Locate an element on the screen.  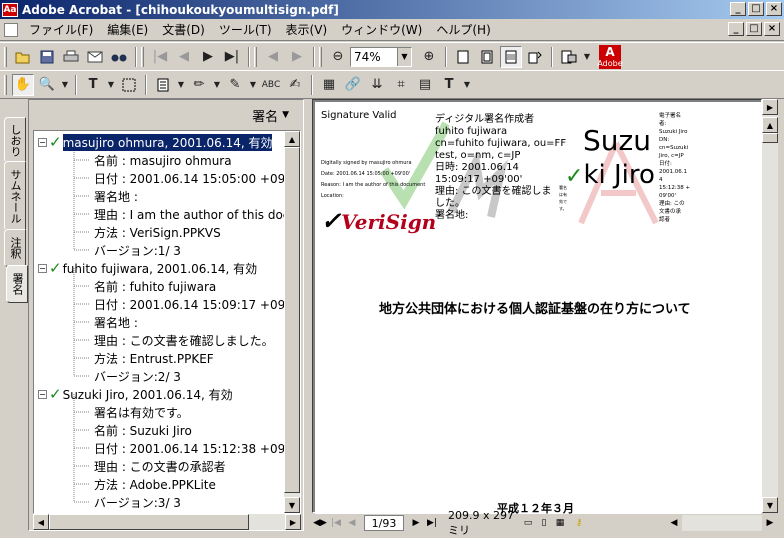
signature-menu-dropdown-icon: ▼ is located at coordinates (285, 115).